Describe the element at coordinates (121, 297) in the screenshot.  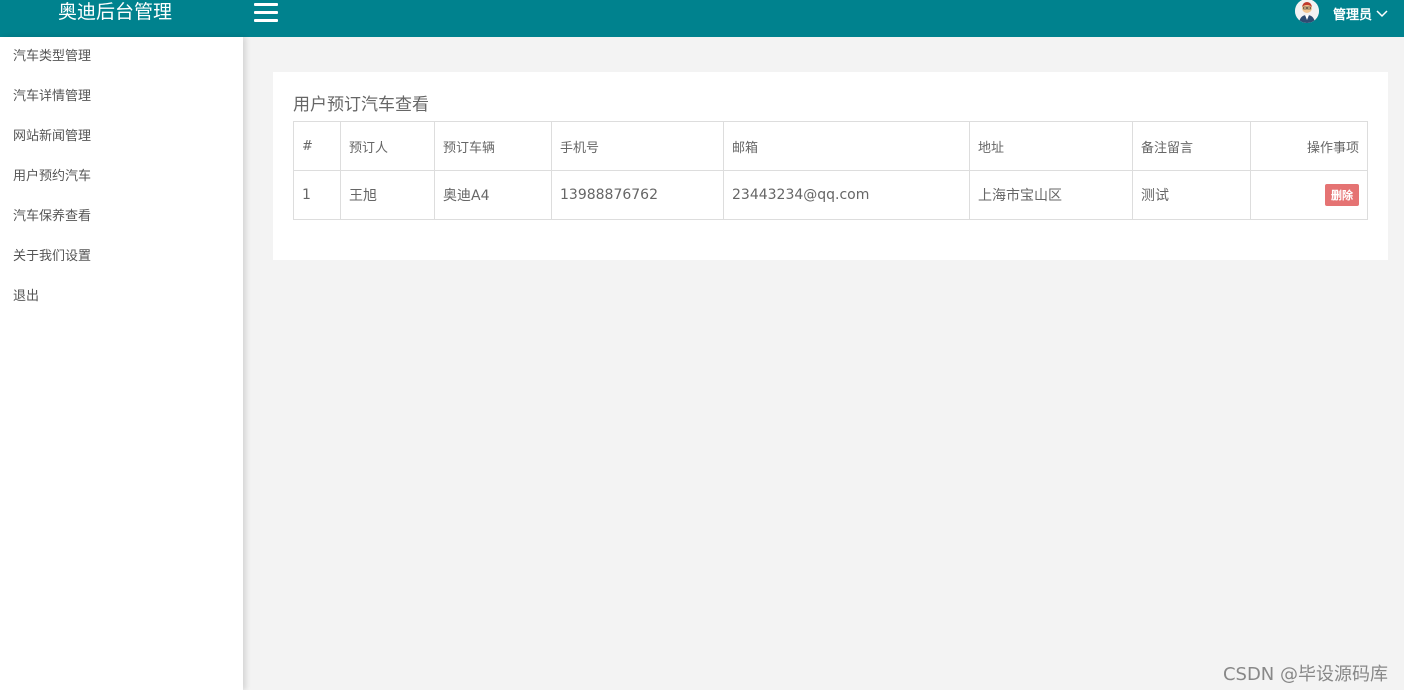
I see `sidebar-item-logout: 退出` at that location.